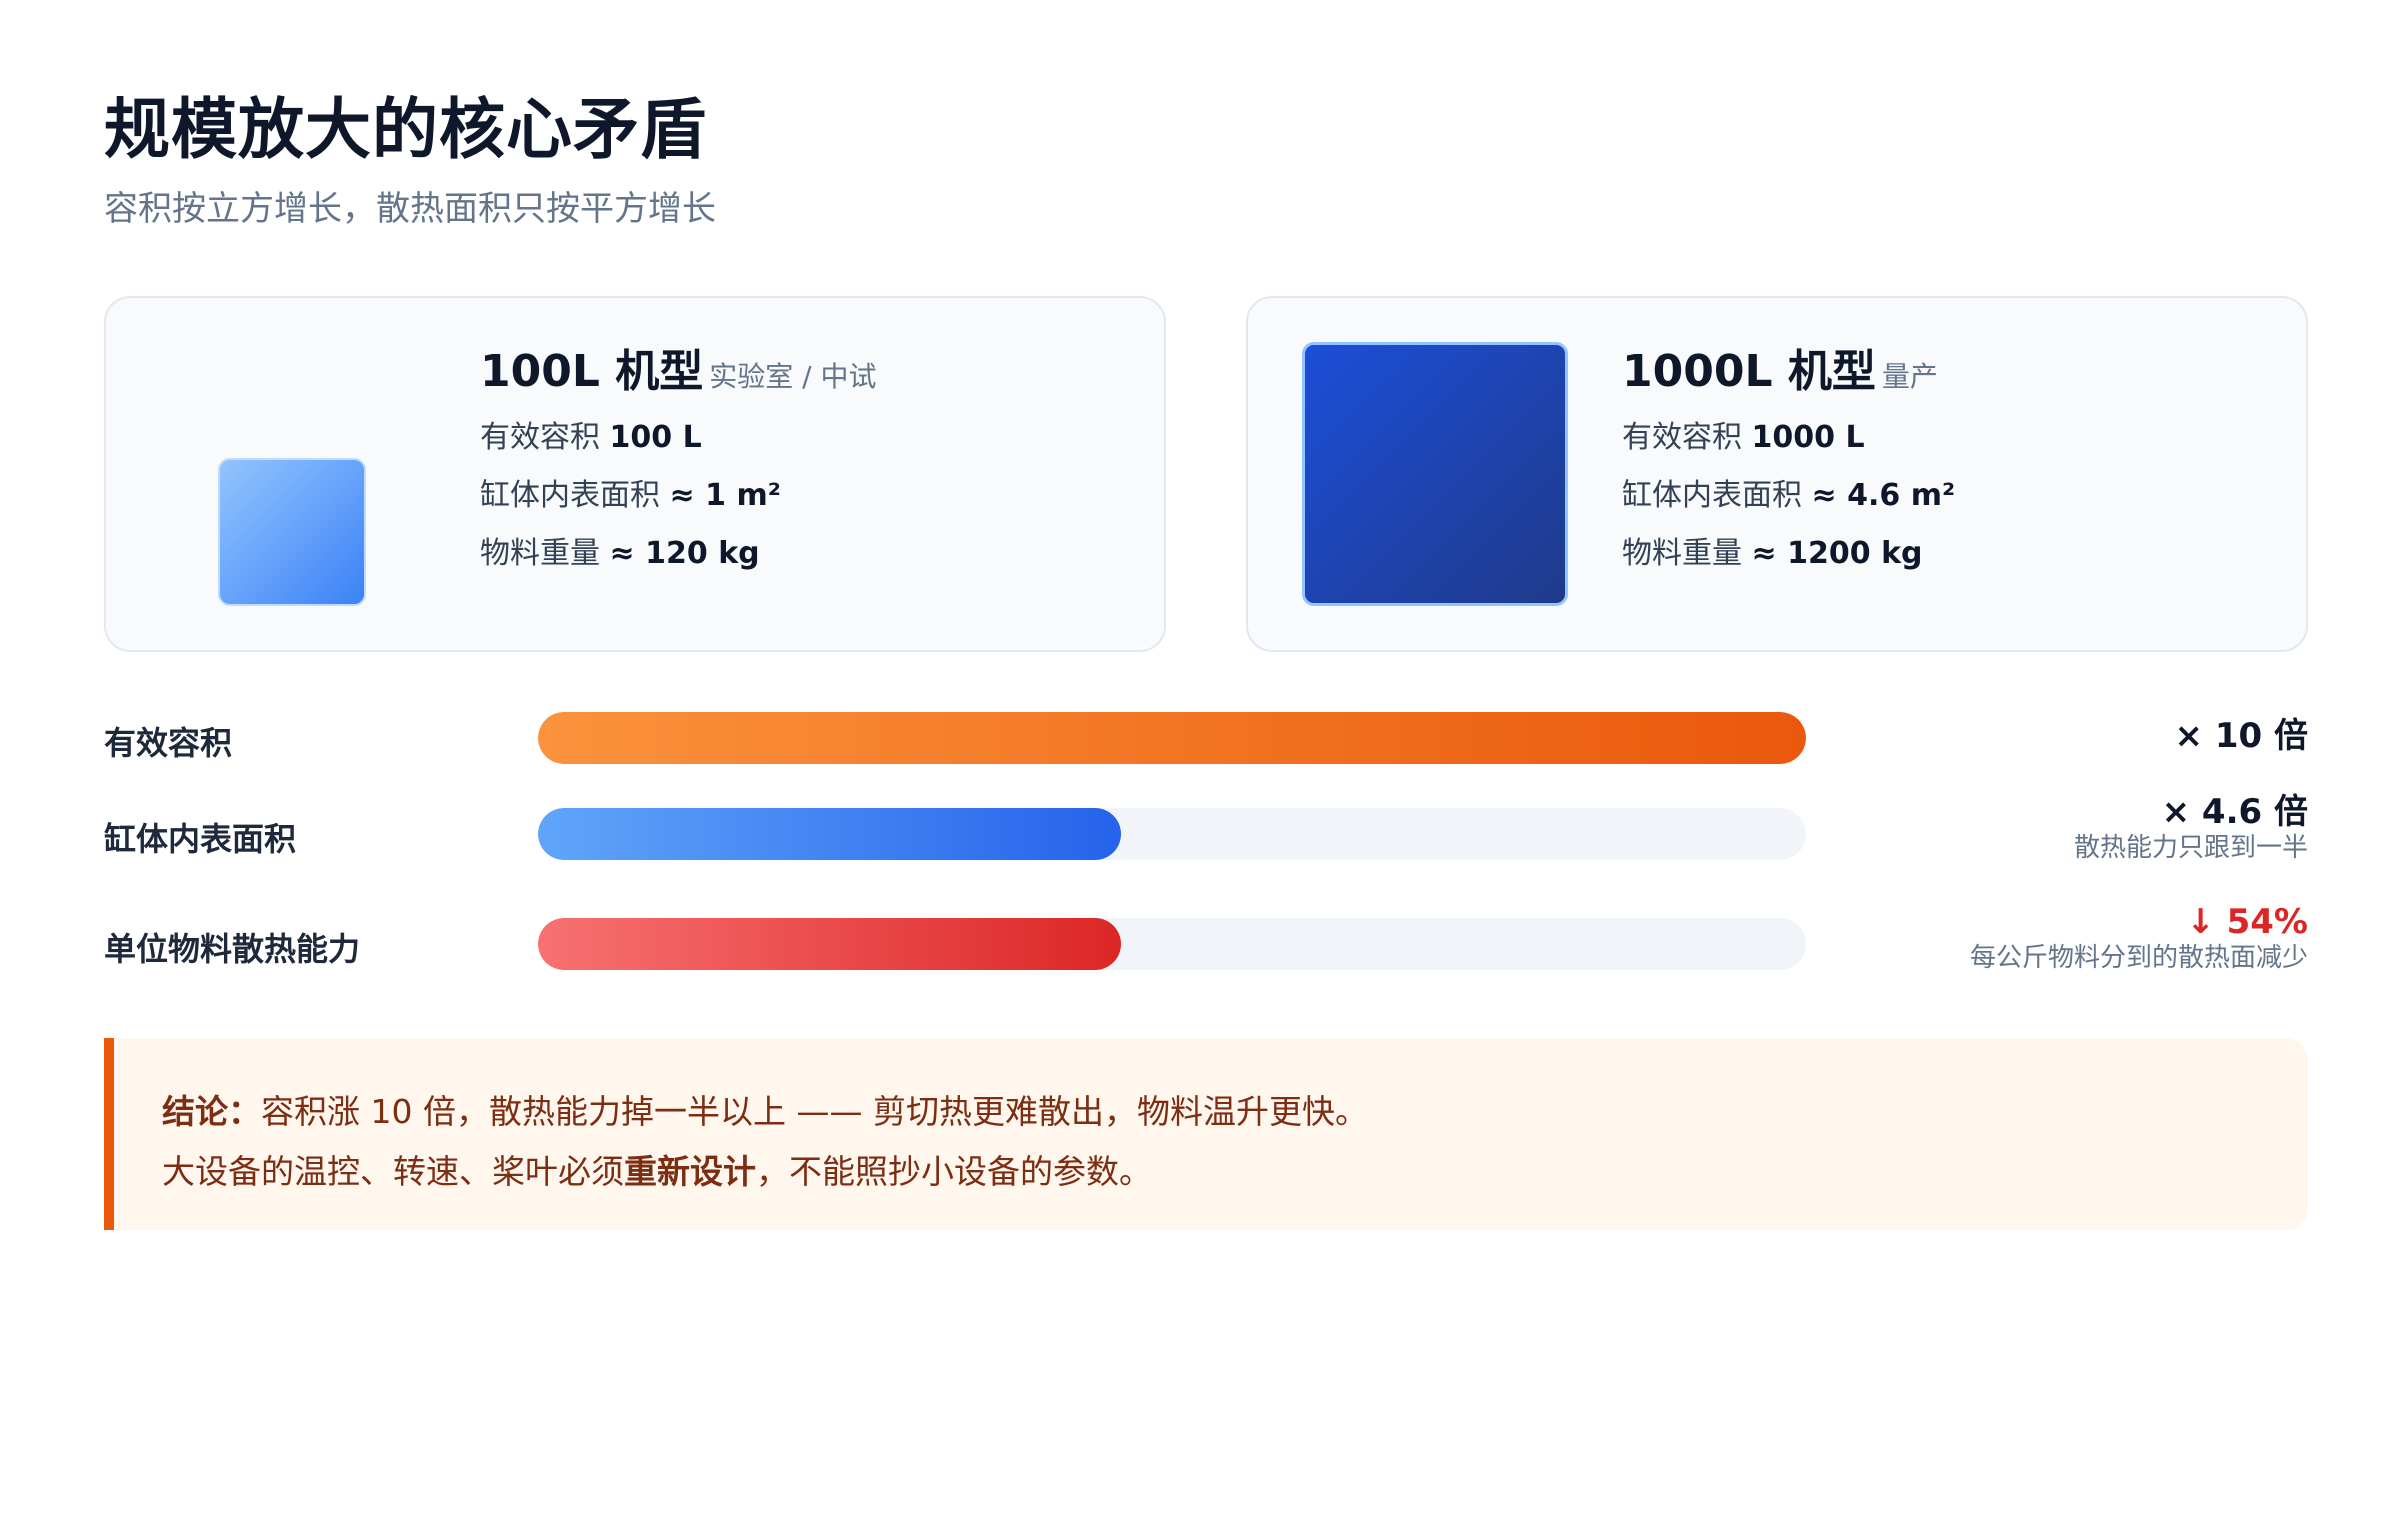 The image size is (2400, 1540). Describe the element at coordinates (2138, 958) in the screenshot. I see `ratio-note: 每公斤物料分到的散热面减少` at that location.